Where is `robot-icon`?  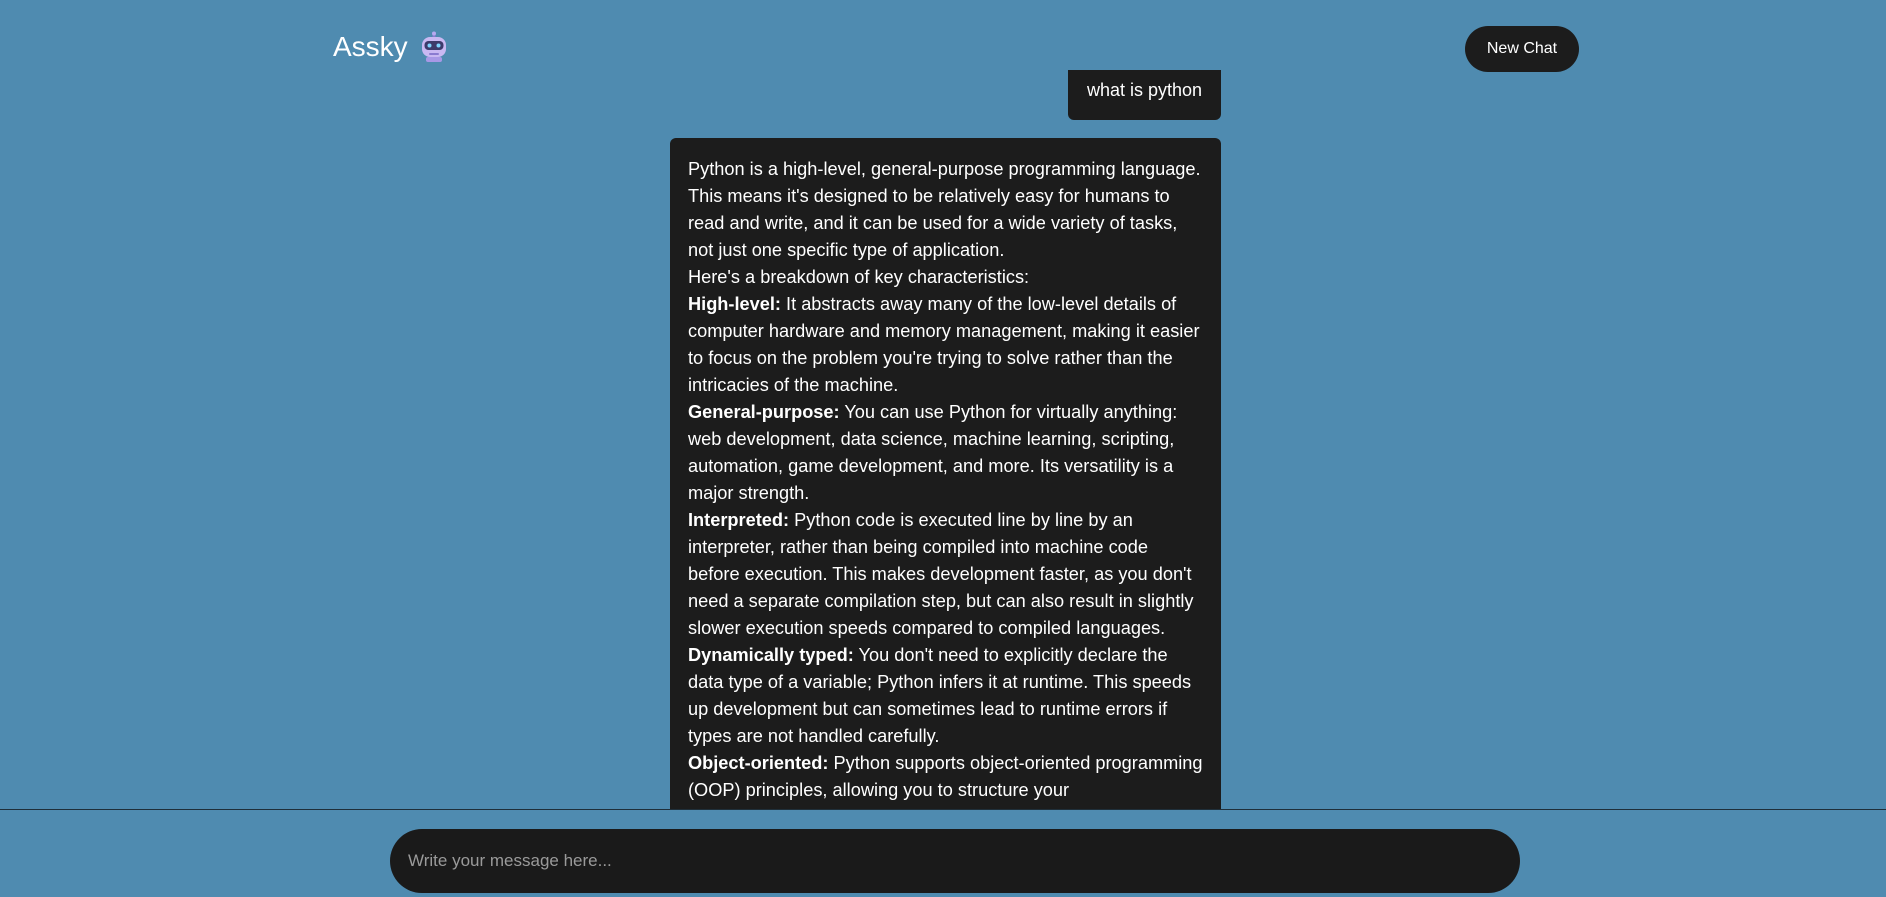 robot-icon is located at coordinates (434, 47).